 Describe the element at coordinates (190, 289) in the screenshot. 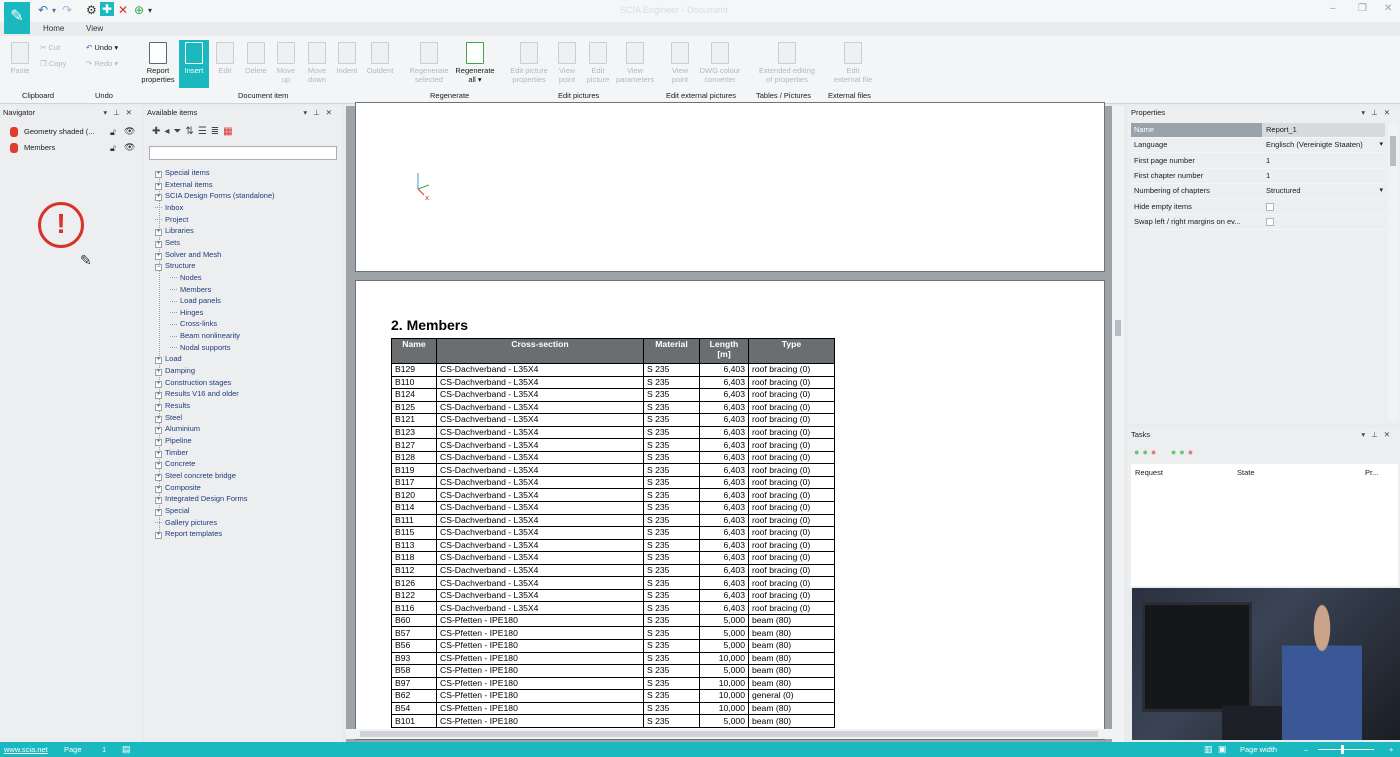

I see `tree-item: Members` at that location.